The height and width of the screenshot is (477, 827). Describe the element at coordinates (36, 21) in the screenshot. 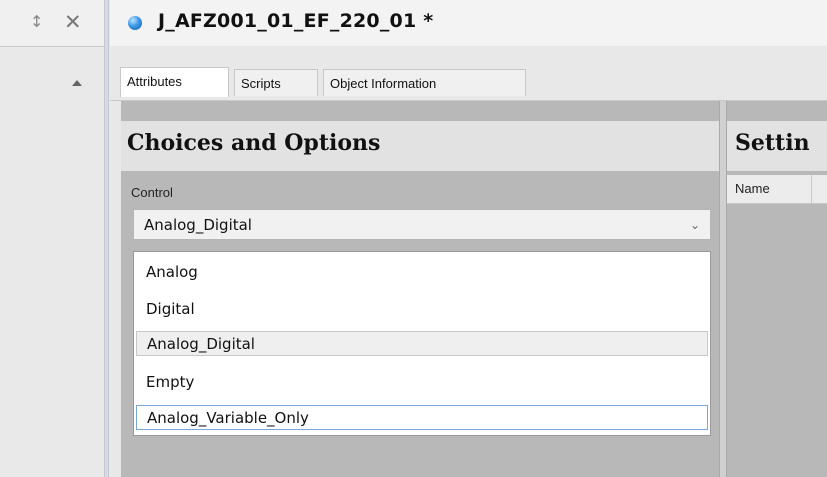

I see `pin-icon: ↕` at that location.